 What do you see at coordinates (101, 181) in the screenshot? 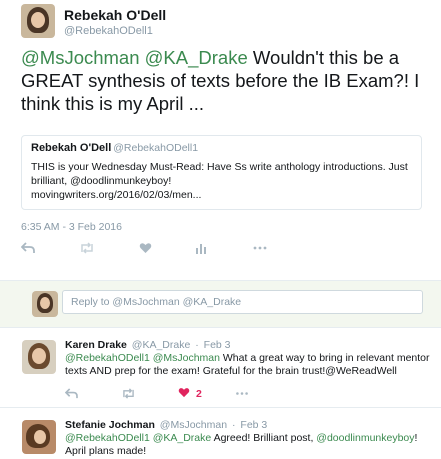
I see `quoted-line: brilliant, @doodlinmunkeyboy!` at bounding box center [101, 181].